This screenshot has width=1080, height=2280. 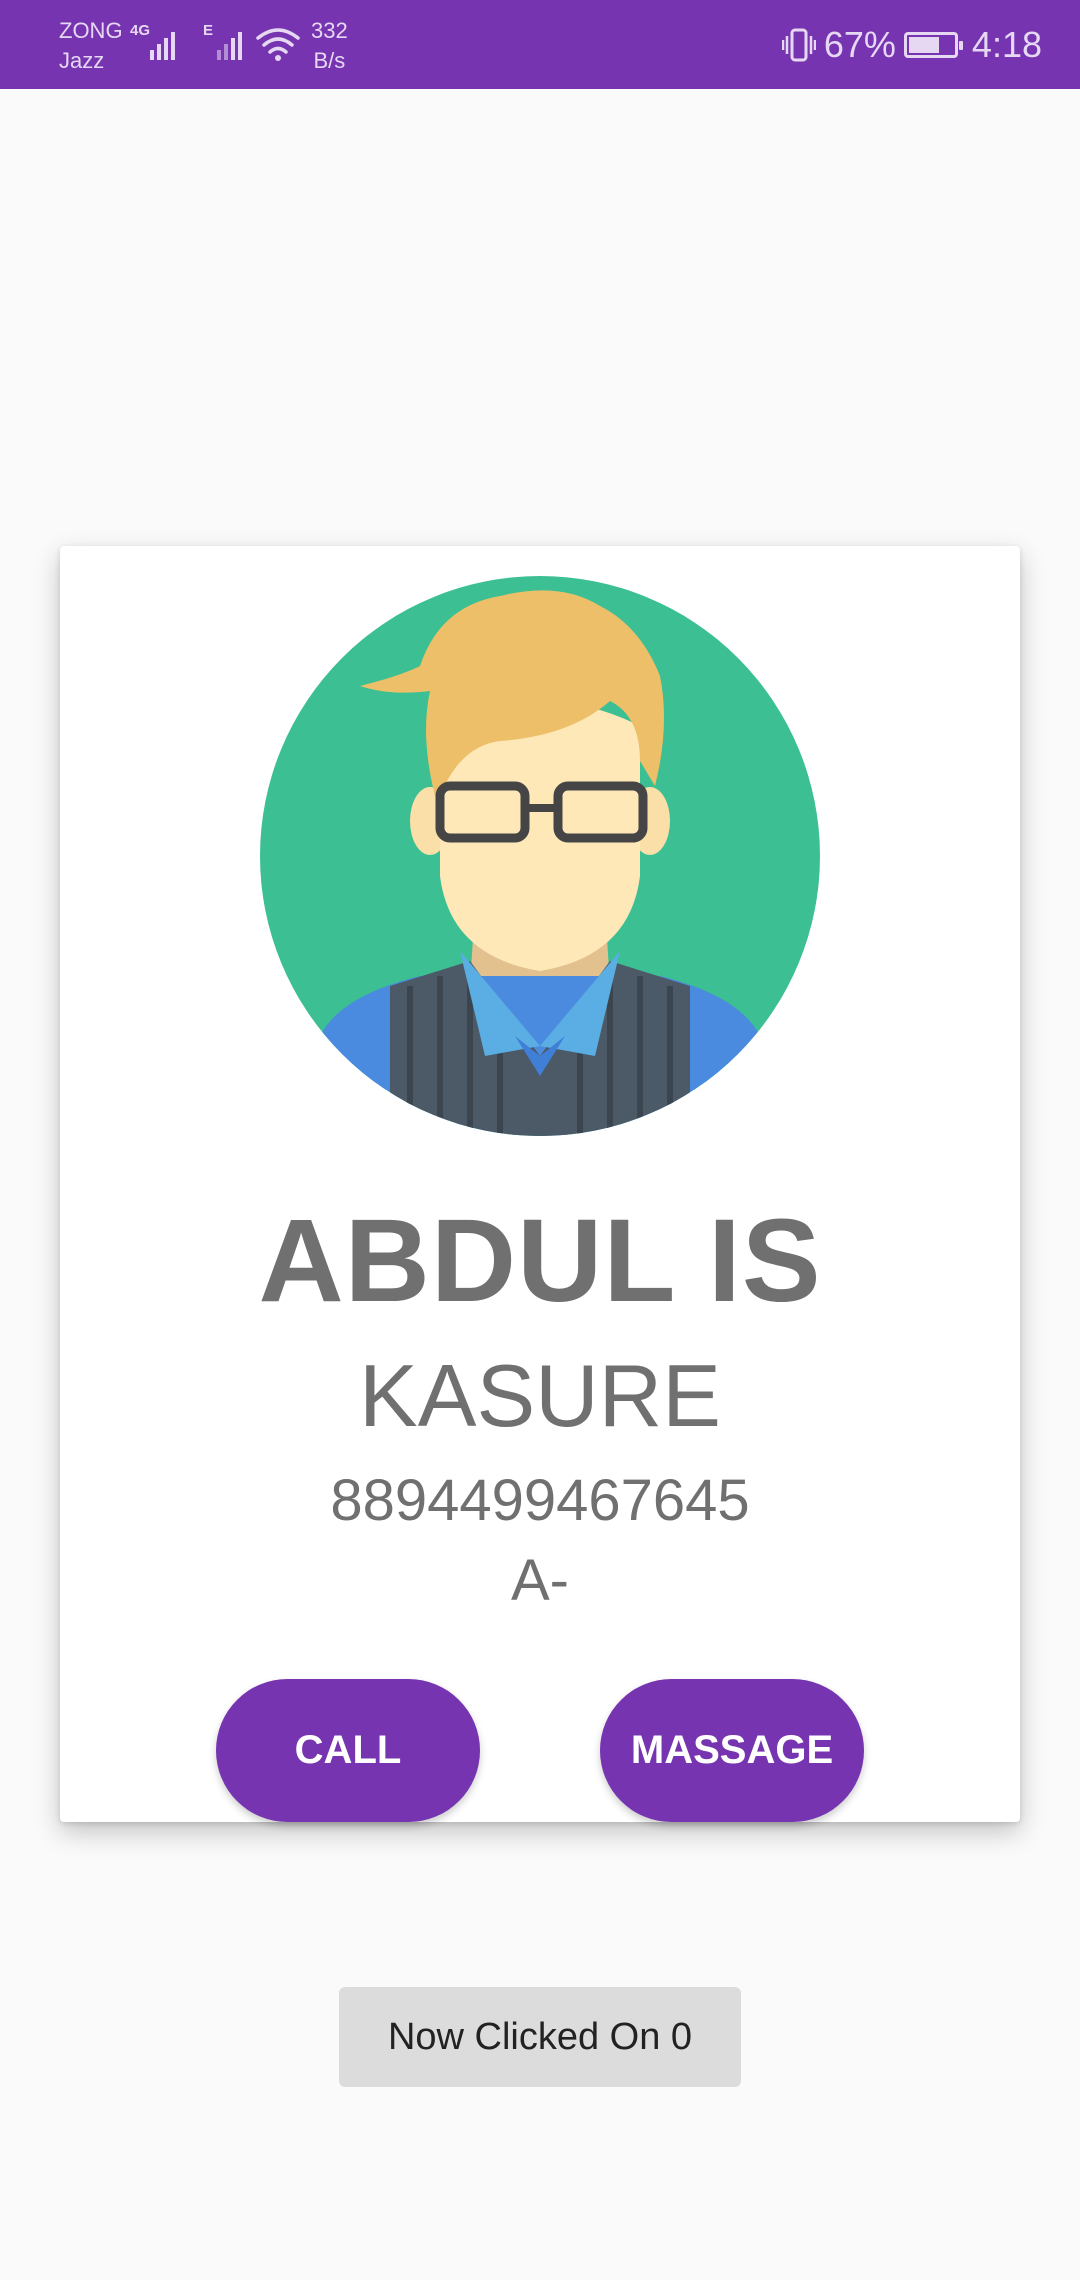 I want to click on message-button: MASSAGE, so click(x=732, y=1750).